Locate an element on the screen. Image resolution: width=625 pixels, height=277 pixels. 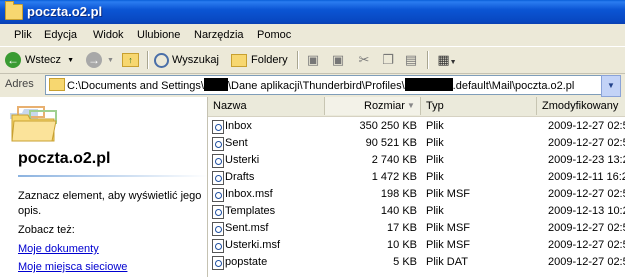
column-type: Typ is located at coordinates (479, 106).